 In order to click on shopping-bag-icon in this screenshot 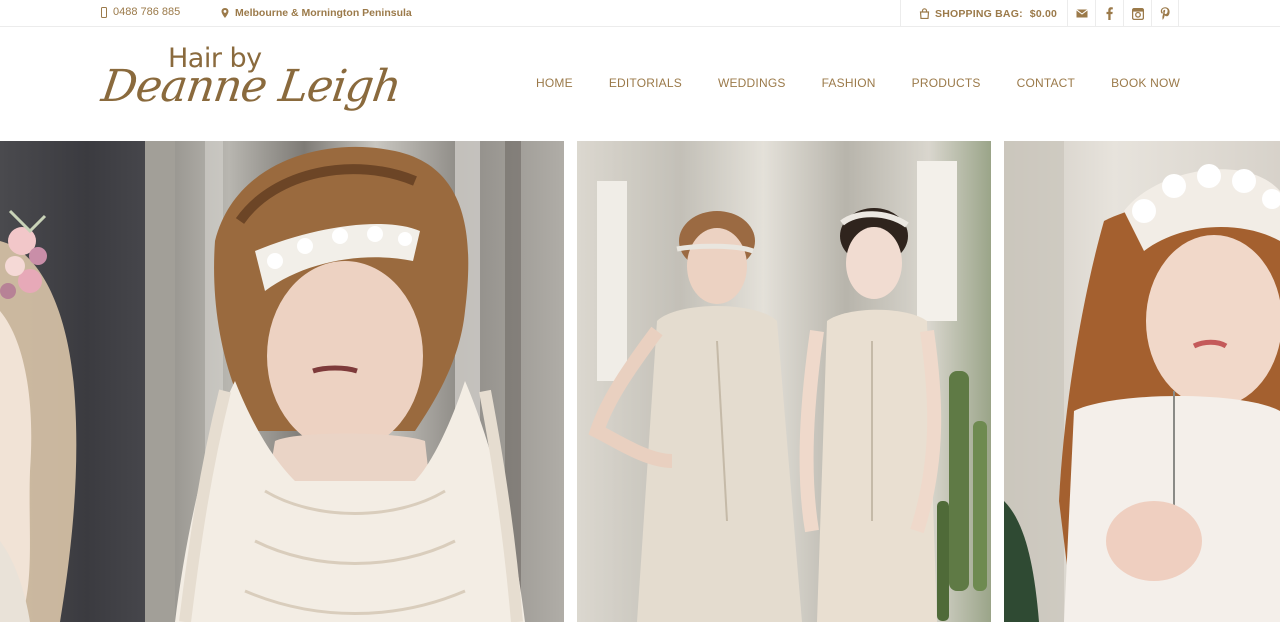, I will do `click(924, 13)`.